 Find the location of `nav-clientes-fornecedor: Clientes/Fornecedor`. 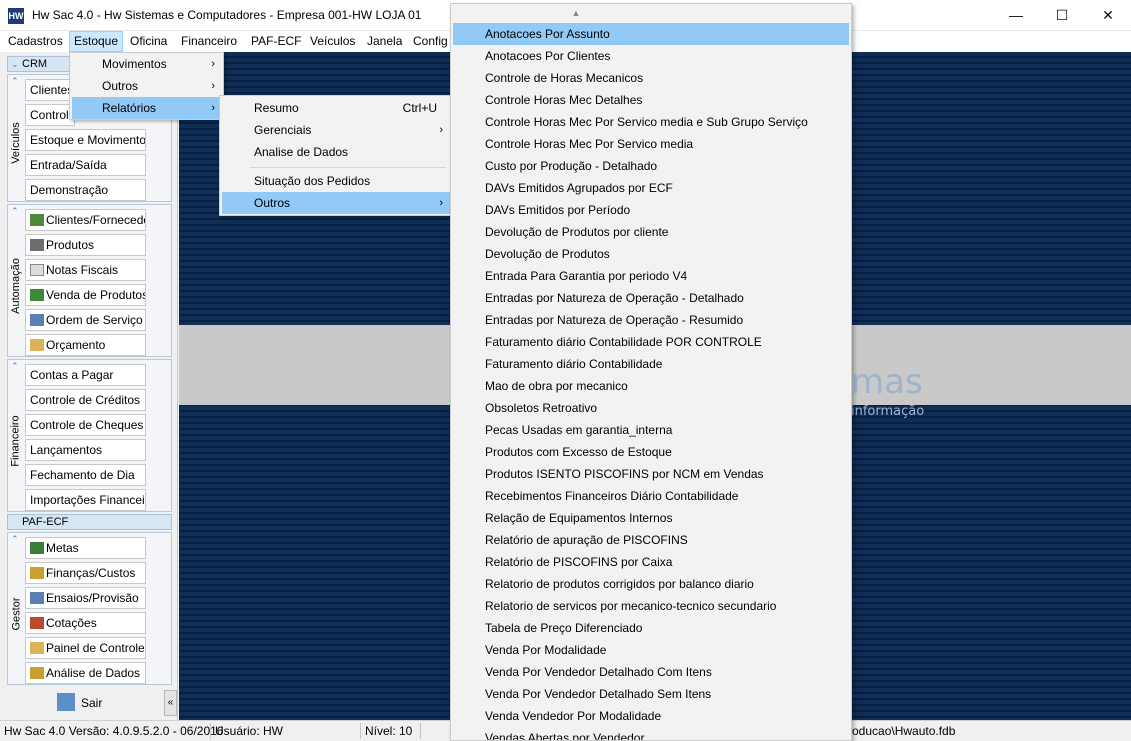

nav-clientes-fornecedor: Clientes/Fornecedor is located at coordinates (85, 220).